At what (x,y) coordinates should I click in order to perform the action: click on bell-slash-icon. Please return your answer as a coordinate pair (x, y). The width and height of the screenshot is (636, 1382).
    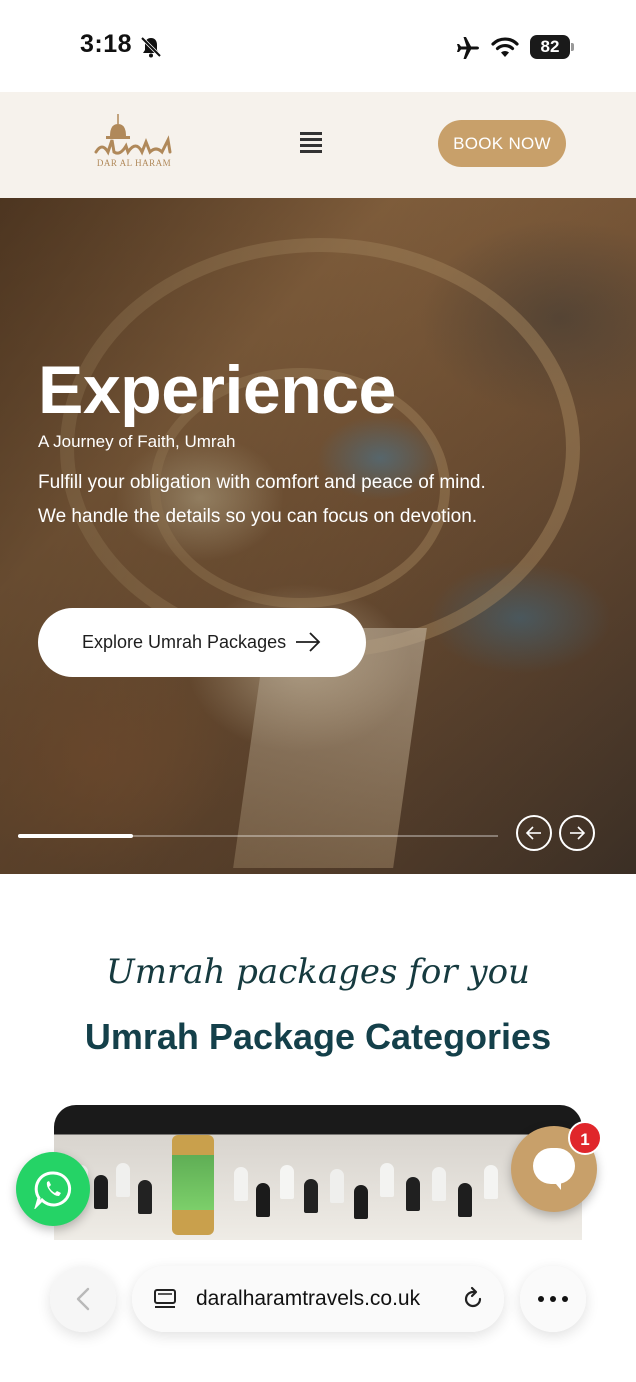
    Looking at the image, I should click on (151, 47).